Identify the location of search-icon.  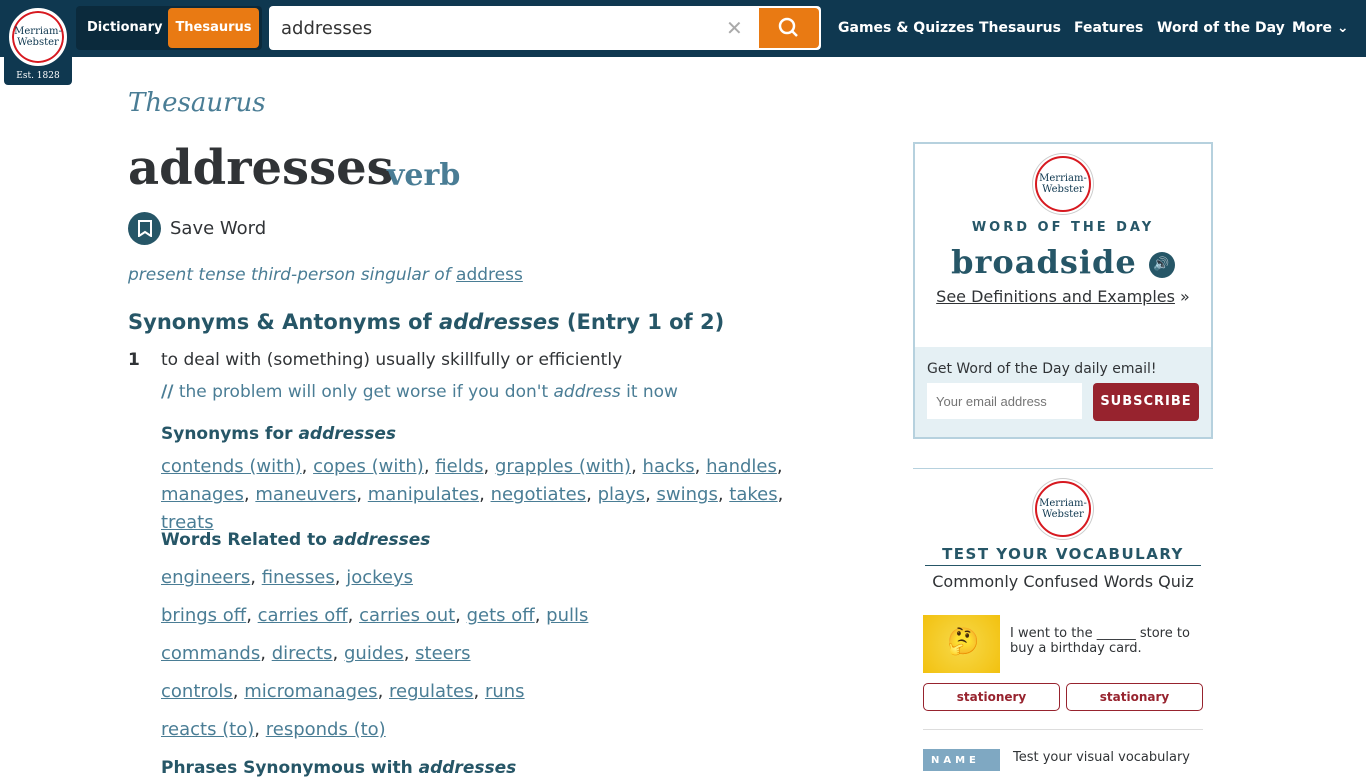
(788, 27).